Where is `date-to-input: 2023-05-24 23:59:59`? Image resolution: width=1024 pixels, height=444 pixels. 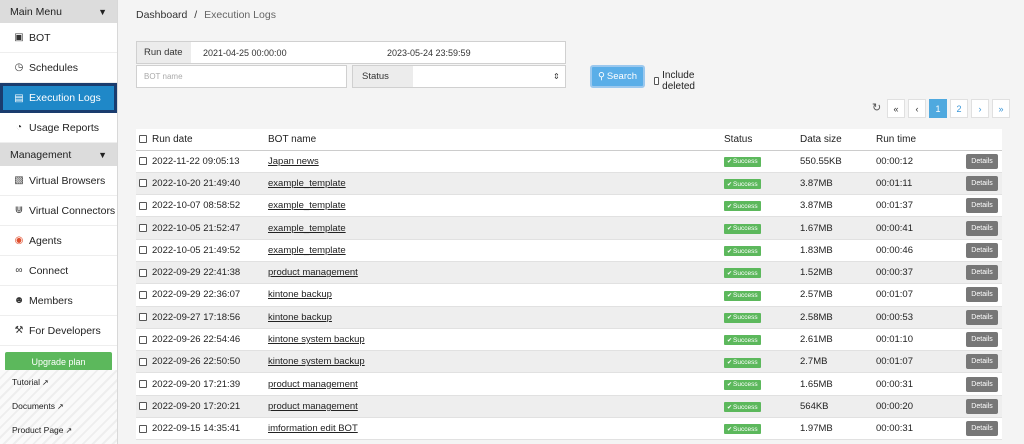
date-to-input: 2023-05-24 23:59:59 is located at coordinates (429, 52).